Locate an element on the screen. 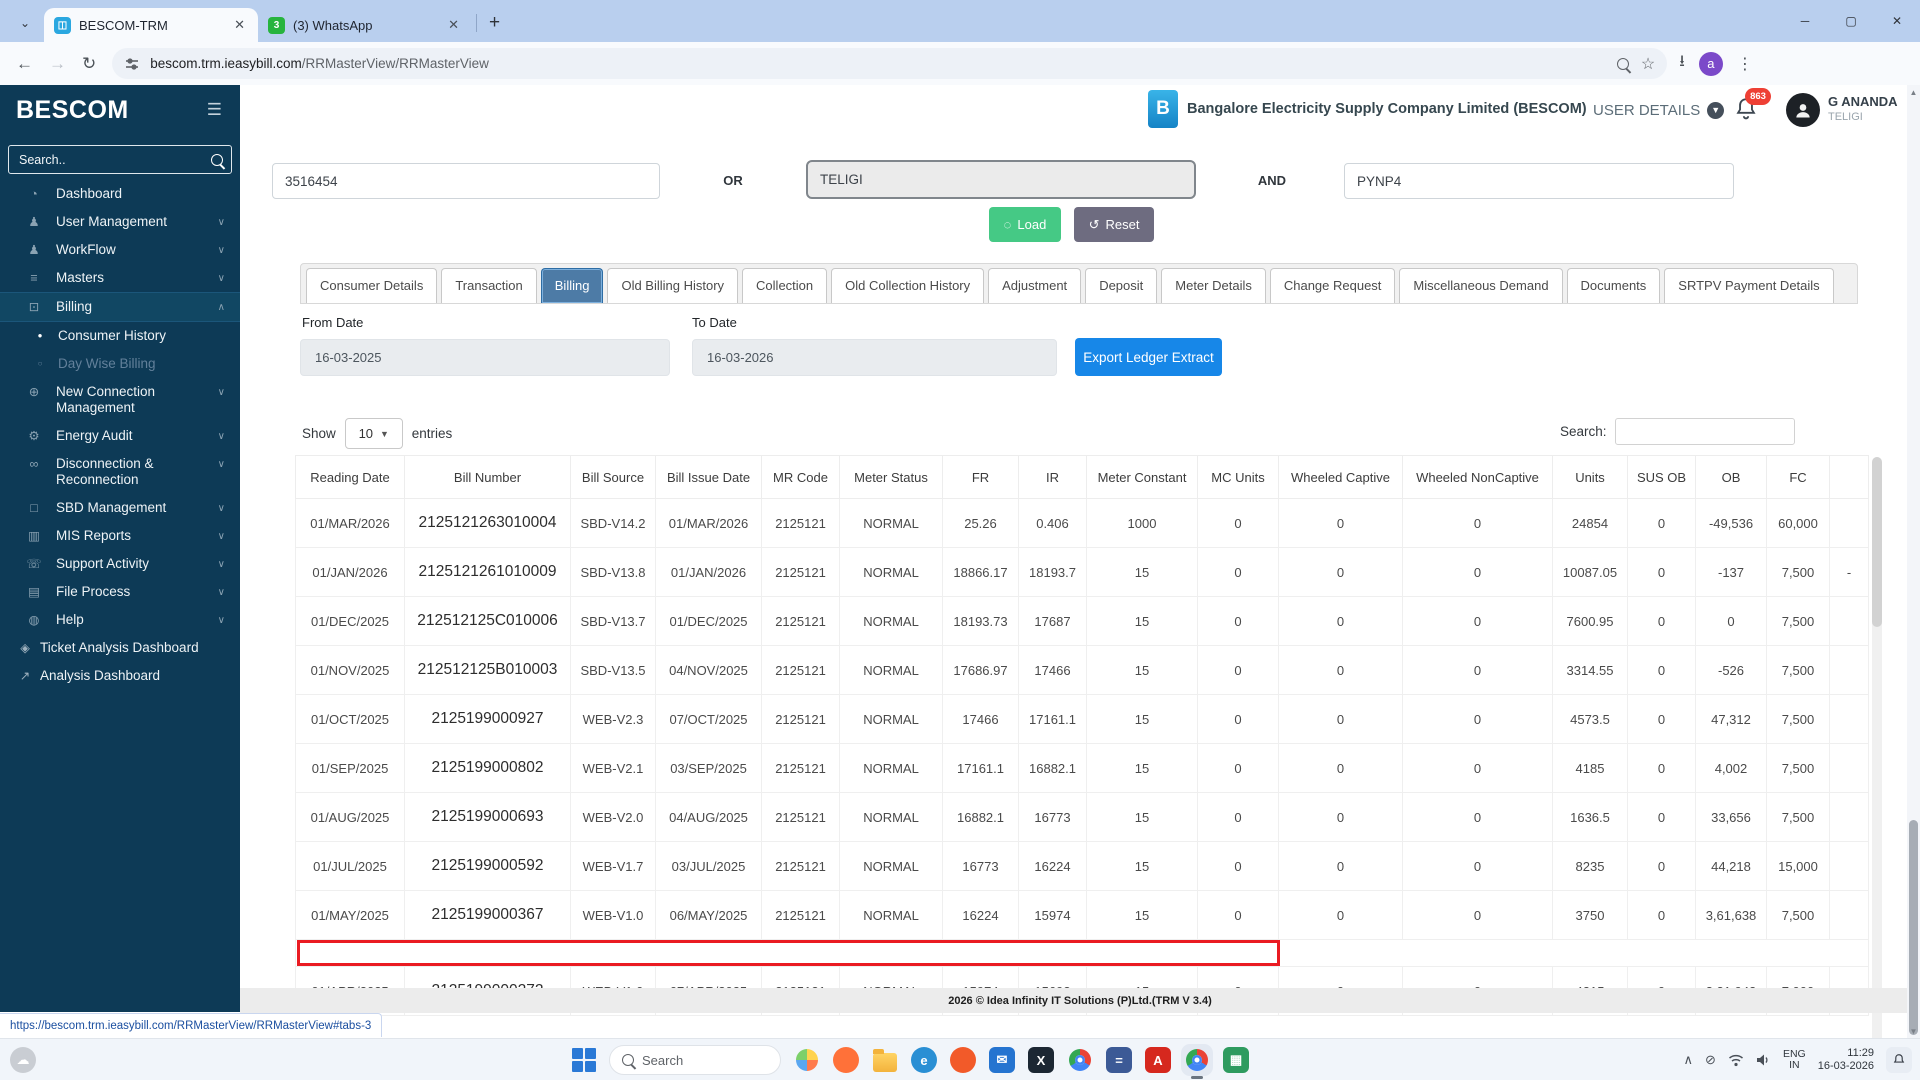 This screenshot has height=1080, width=1920. chevron-down-icon: ▼ is located at coordinates (384, 433).